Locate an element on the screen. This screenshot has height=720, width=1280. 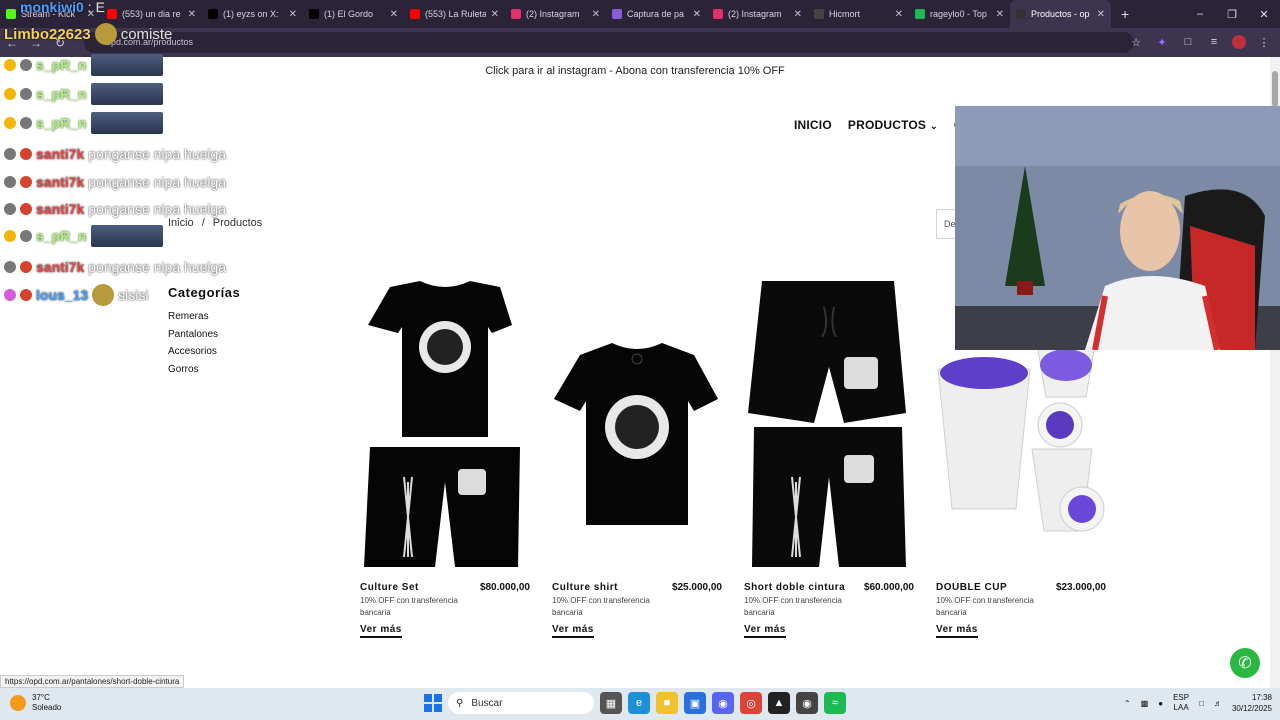
restore-icon: ❐ is located at coordinates (1232, 14).